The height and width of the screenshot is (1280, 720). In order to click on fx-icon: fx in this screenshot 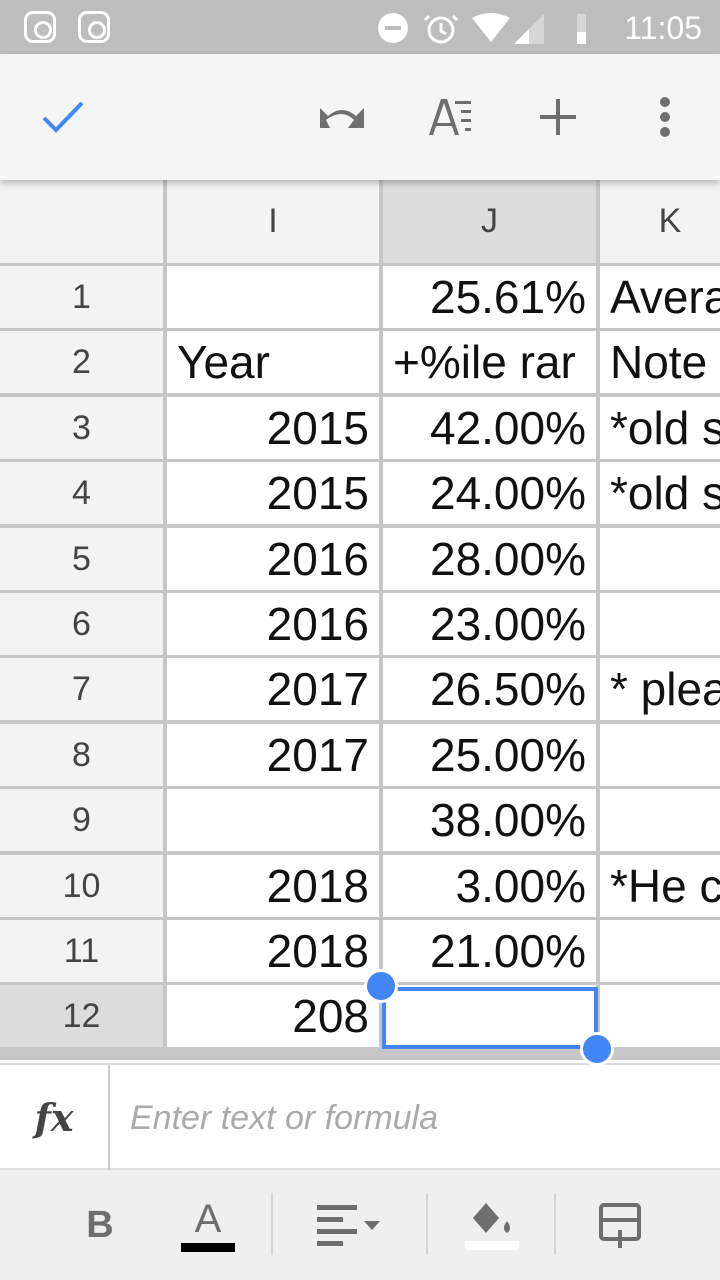, I will do `click(55, 1117)`.